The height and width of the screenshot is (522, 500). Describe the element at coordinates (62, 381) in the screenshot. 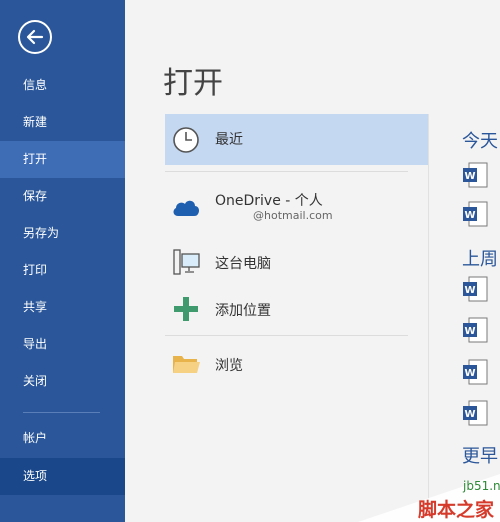

I see `nav-item-close: 关闭` at that location.